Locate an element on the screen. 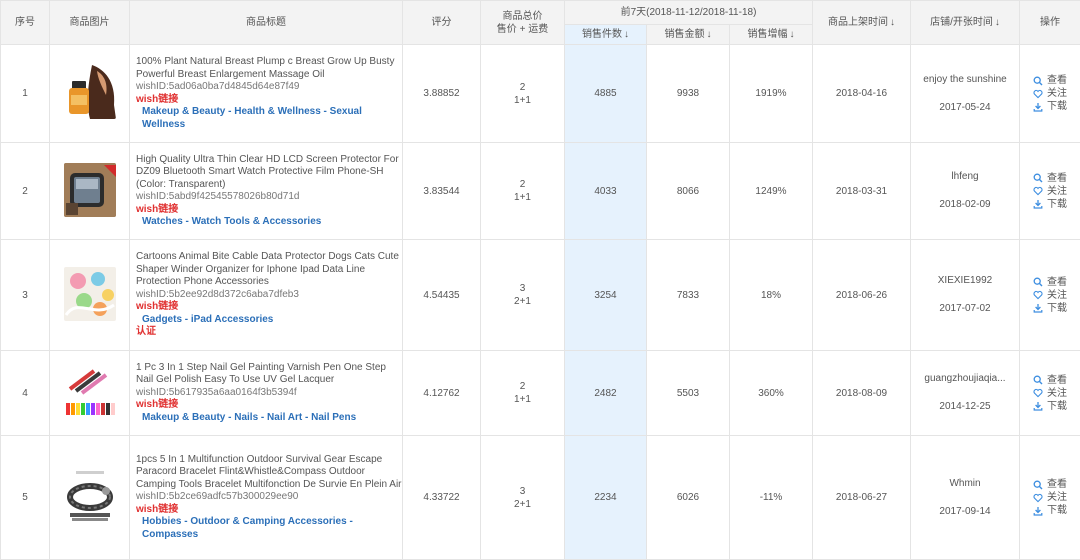  category-link: Gadgets is located at coordinates (162, 319).